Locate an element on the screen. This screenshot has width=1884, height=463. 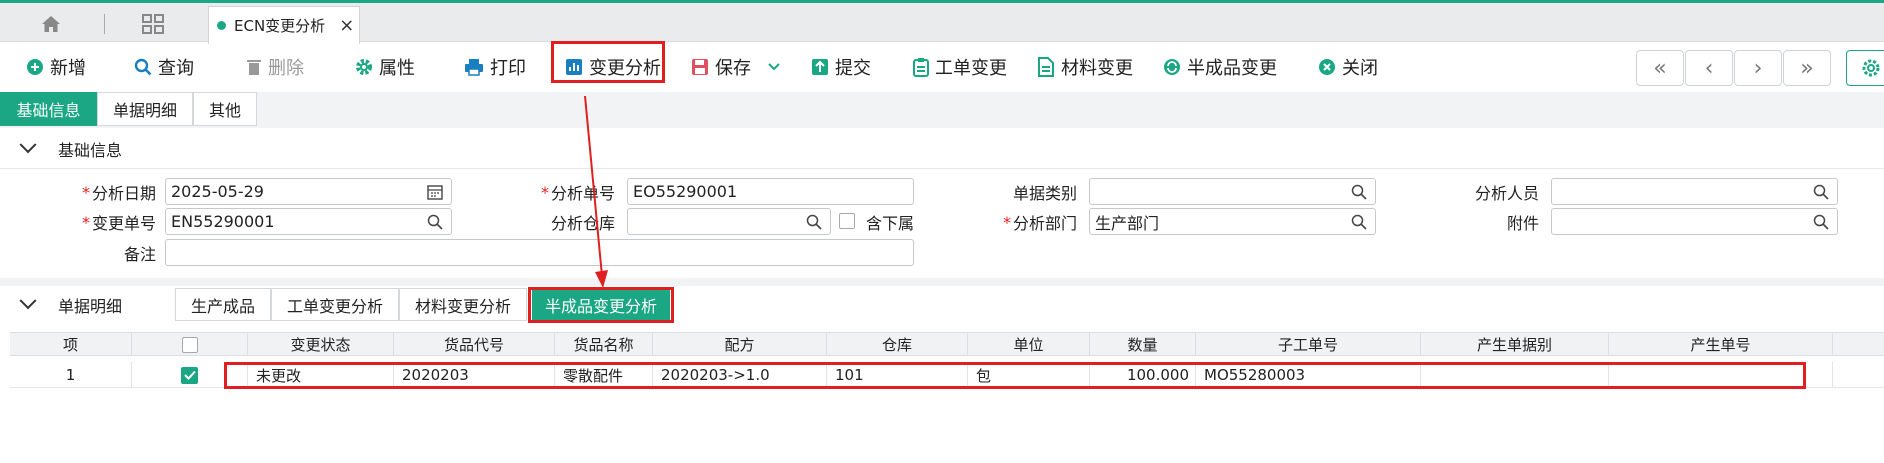
col-header-select is located at coordinates (190, 344).